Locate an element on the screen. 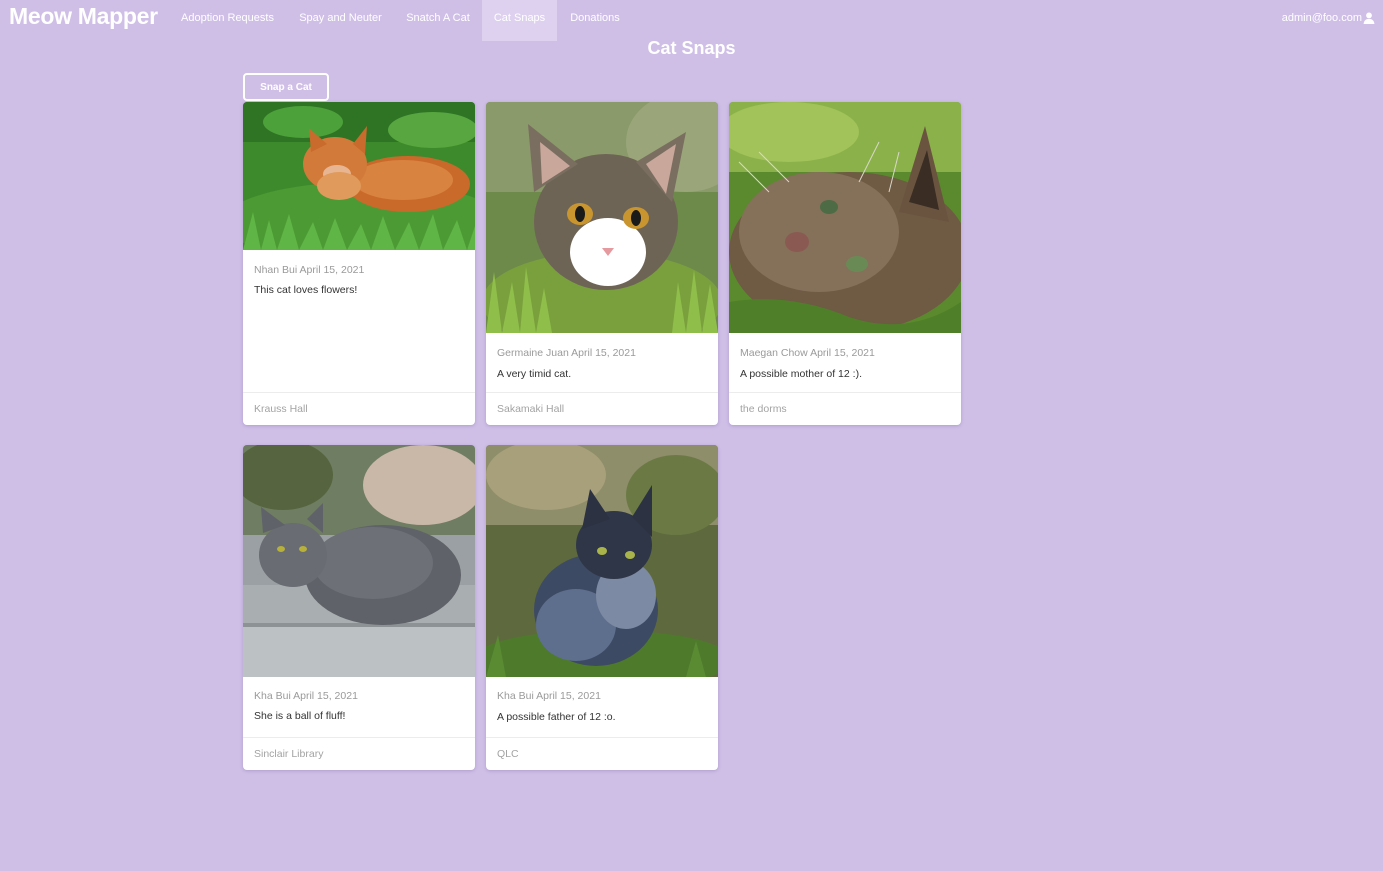 The height and width of the screenshot is (871, 1383). user-icon is located at coordinates (1369, 18).